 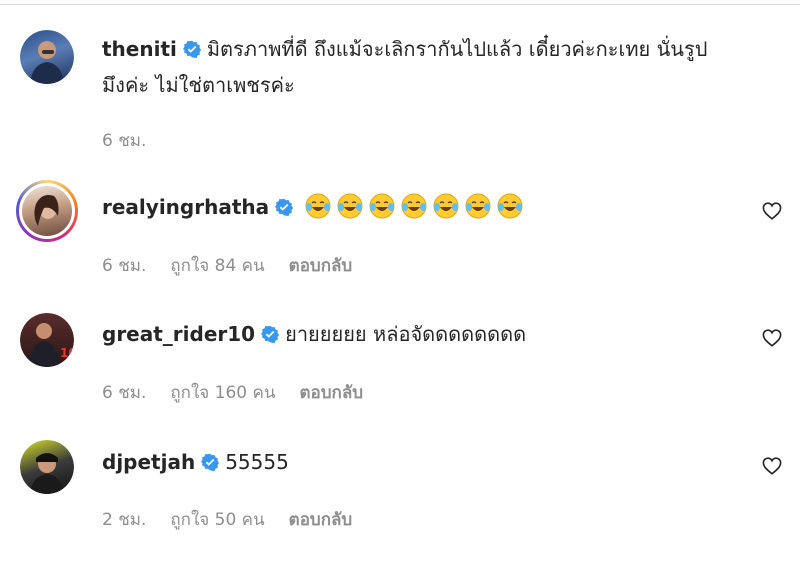 What do you see at coordinates (178, 334) in the screenshot?
I see `username: great_rider10` at bounding box center [178, 334].